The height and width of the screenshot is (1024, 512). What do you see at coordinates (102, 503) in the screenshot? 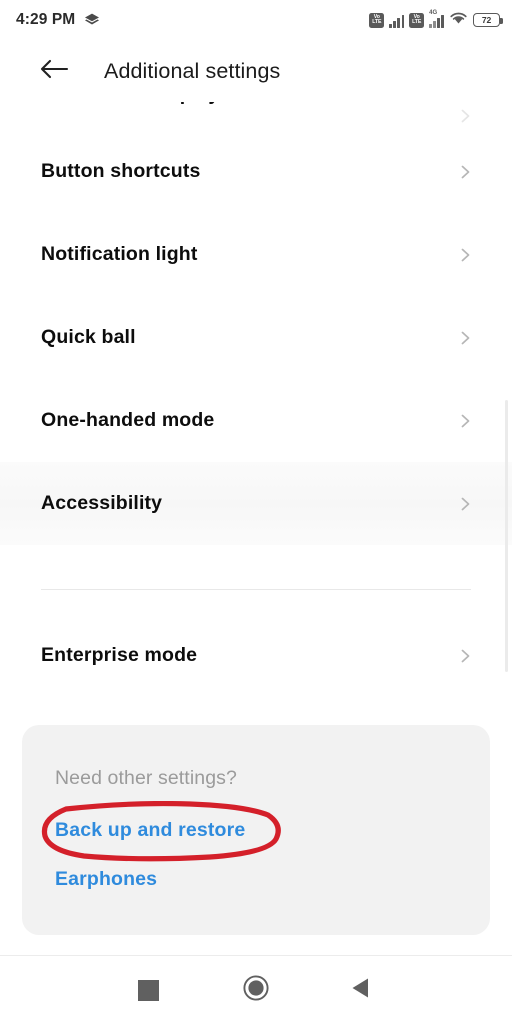
I see `settings-row-label: Accessibility` at bounding box center [102, 503].